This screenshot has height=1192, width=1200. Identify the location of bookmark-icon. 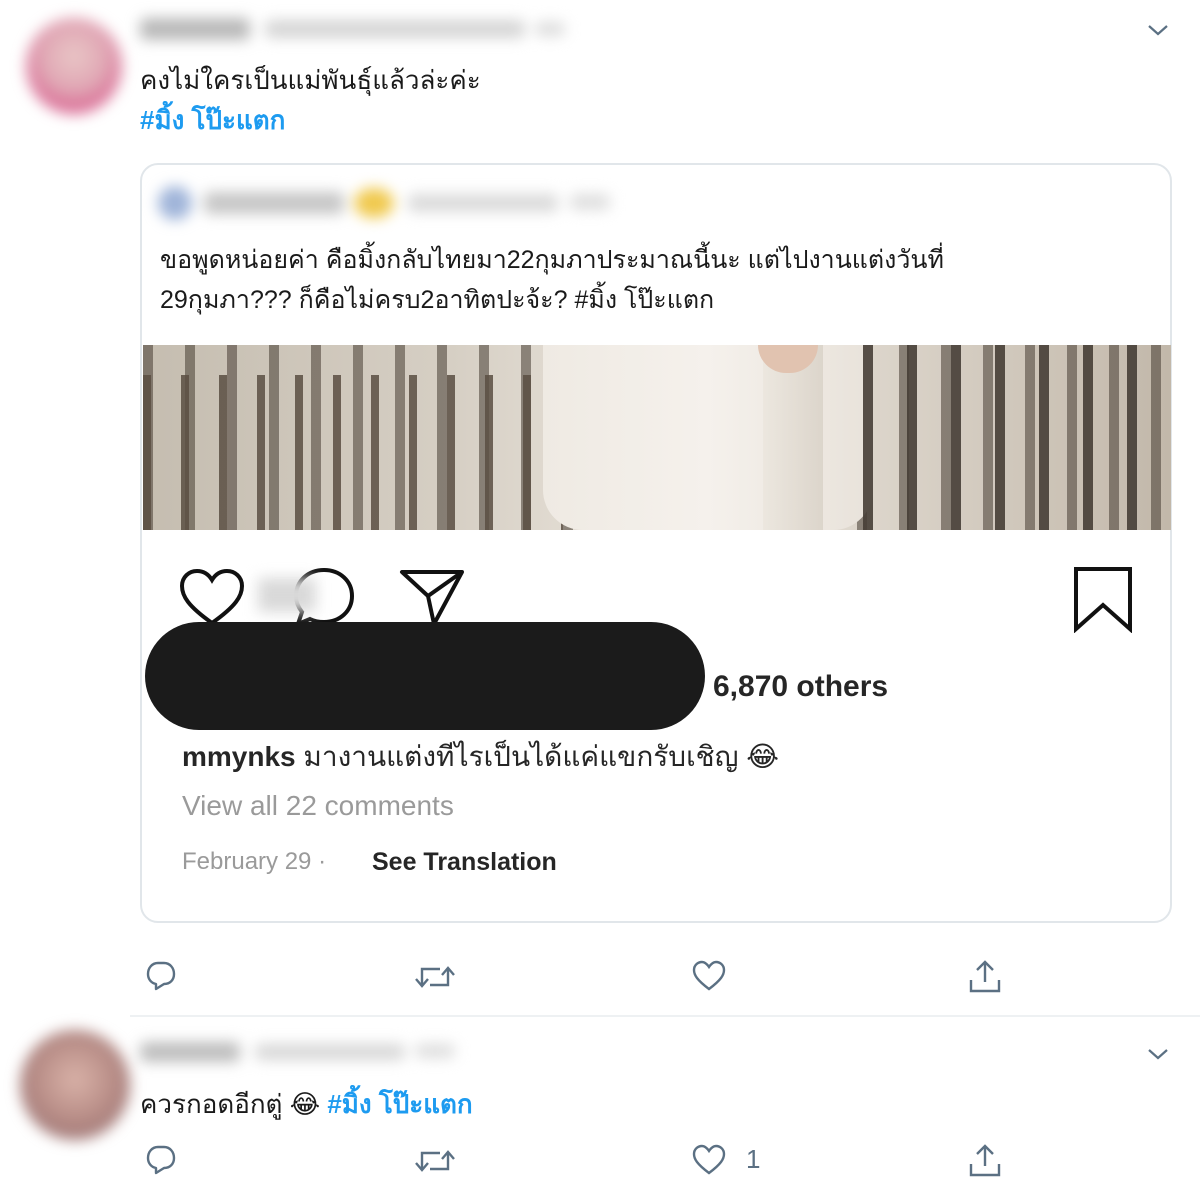
(1103, 599).